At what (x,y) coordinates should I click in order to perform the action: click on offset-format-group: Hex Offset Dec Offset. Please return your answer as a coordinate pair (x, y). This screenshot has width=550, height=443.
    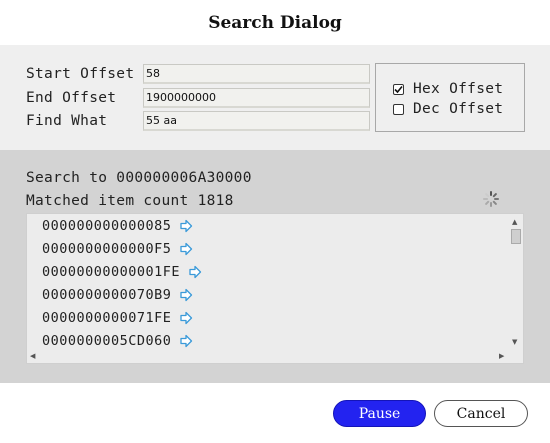
    Looking at the image, I should click on (450, 97).